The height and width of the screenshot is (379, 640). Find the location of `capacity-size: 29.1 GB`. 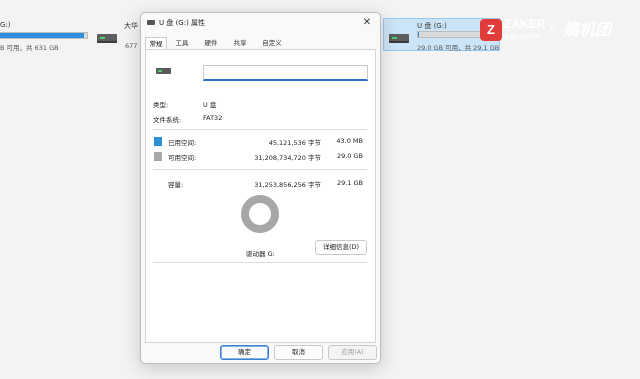

capacity-size: 29.1 GB is located at coordinates (349, 183).